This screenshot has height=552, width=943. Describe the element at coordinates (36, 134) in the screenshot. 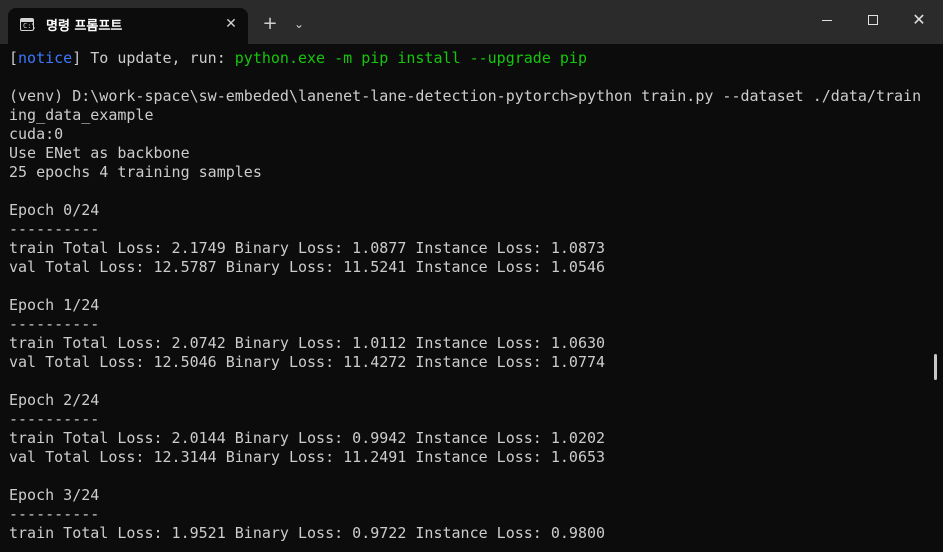

I see `terminal-line: cuda:0` at that location.